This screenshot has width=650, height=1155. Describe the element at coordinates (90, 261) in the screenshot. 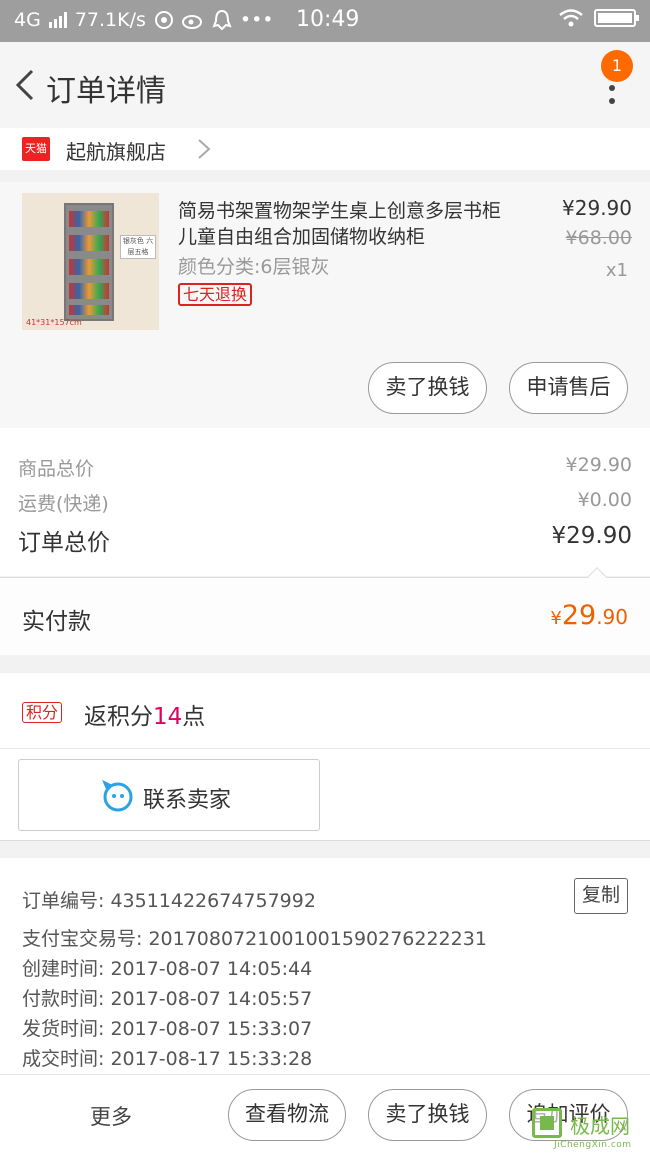

I see `product-image: 银灰色 六层五格 41*31*157cm` at that location.